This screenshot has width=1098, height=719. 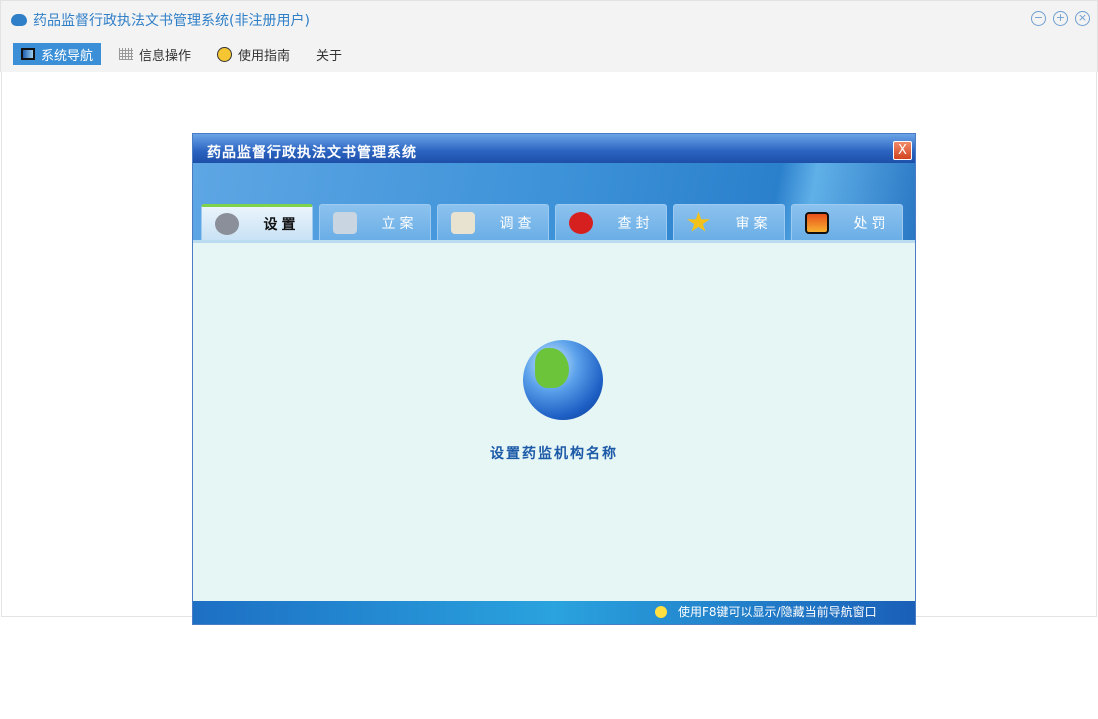 What do you see at coordinates (563, 380) in the screenshot?
I see `globe-icon` at bounding box center [563, 380].